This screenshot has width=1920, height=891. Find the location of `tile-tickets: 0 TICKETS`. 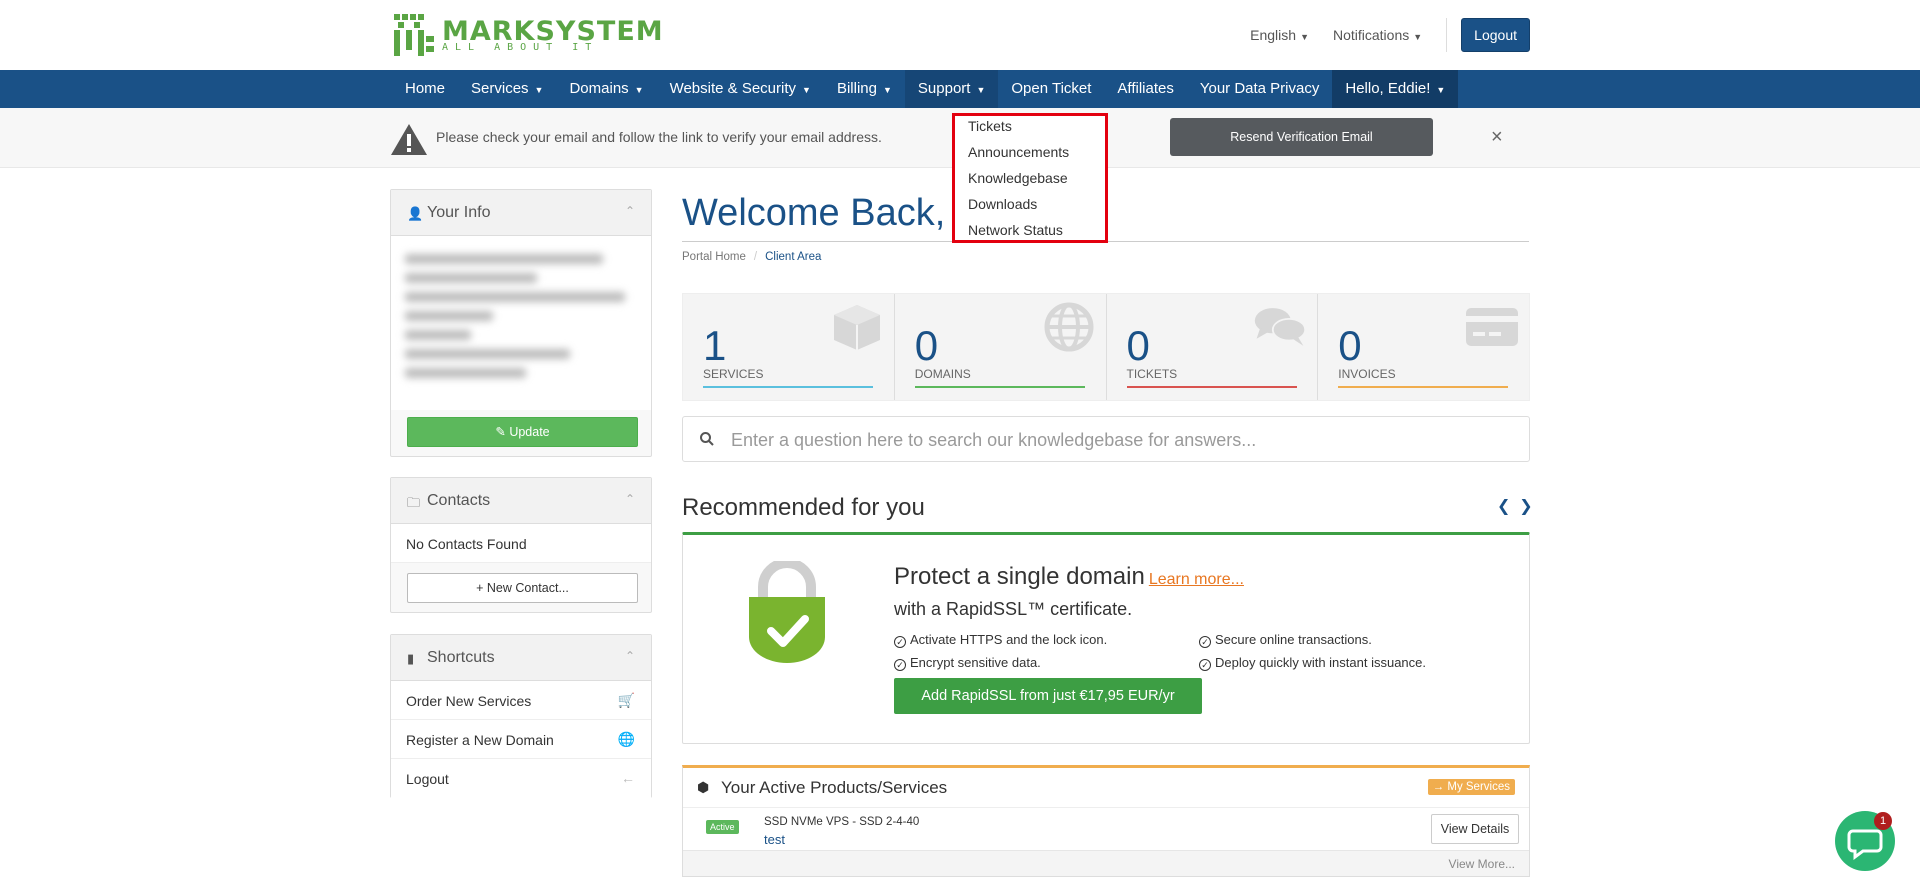

tile-tickets: 0 TICKETS is located at coordinates (1213, 347).